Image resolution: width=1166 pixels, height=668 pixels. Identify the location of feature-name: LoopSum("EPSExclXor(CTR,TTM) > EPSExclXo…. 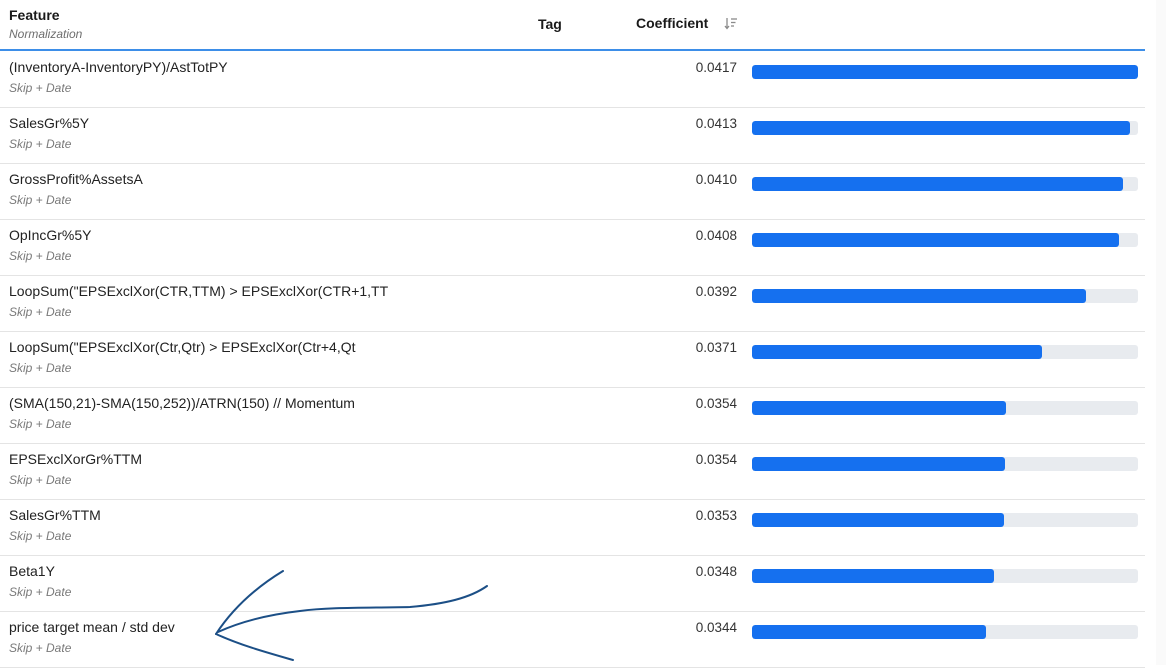
(199, 291).